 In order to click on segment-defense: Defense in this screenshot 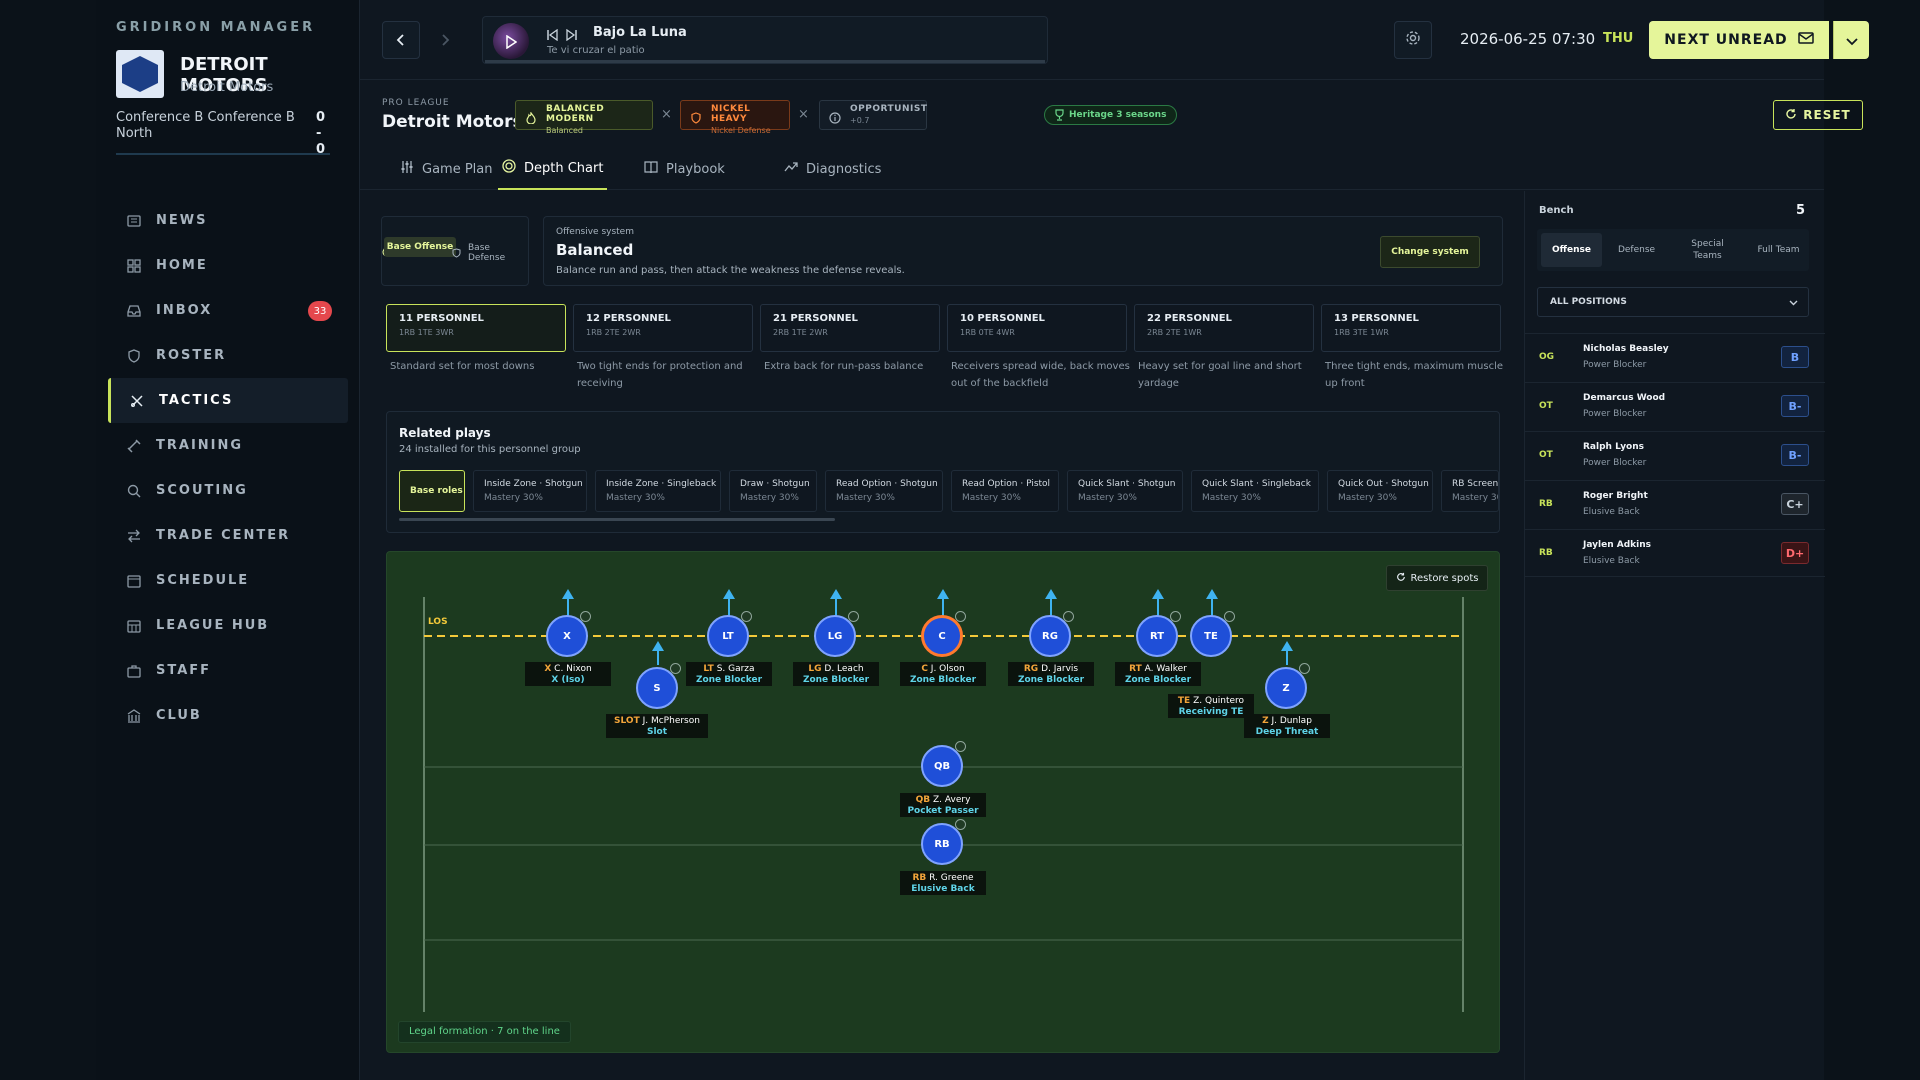, I will do `click(1636, 250)`.